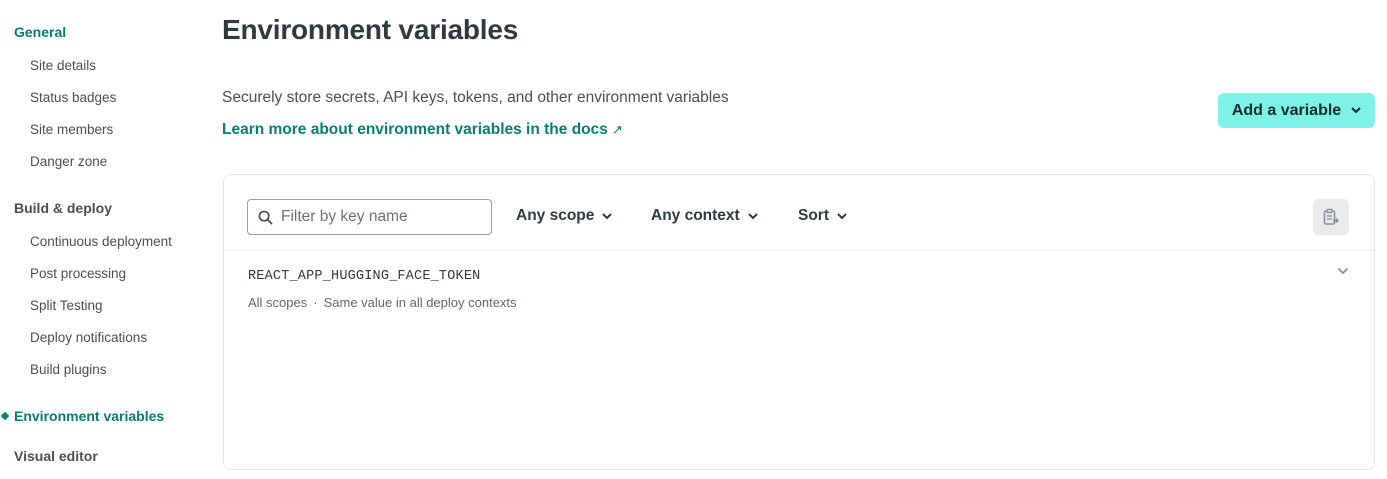 Image resolution: width=1387 pixels, height=479 pixels. What do you see at coordinates (555, 215) in the screenshot?
I see `scope-dropdown-label: Any scope` at bounding box center [555, 215].